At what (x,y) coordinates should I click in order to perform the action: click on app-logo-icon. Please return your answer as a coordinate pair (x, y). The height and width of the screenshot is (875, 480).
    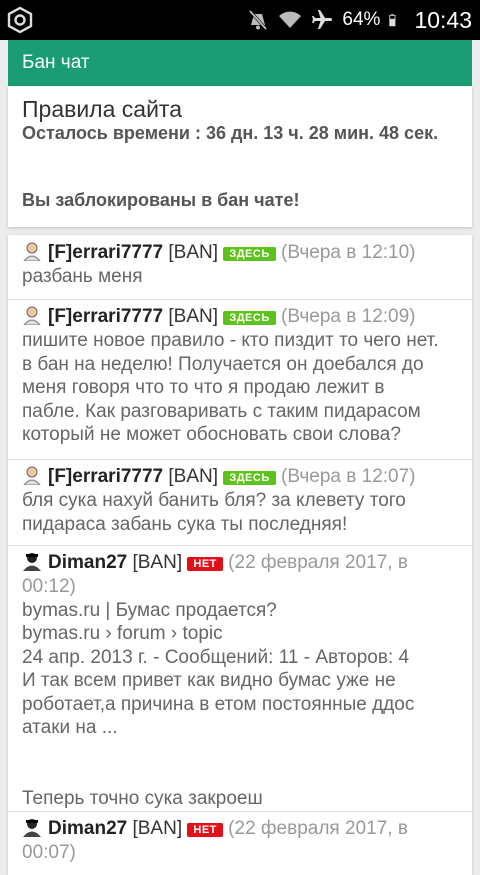
    Looking at the image, I should click on (20, 20).